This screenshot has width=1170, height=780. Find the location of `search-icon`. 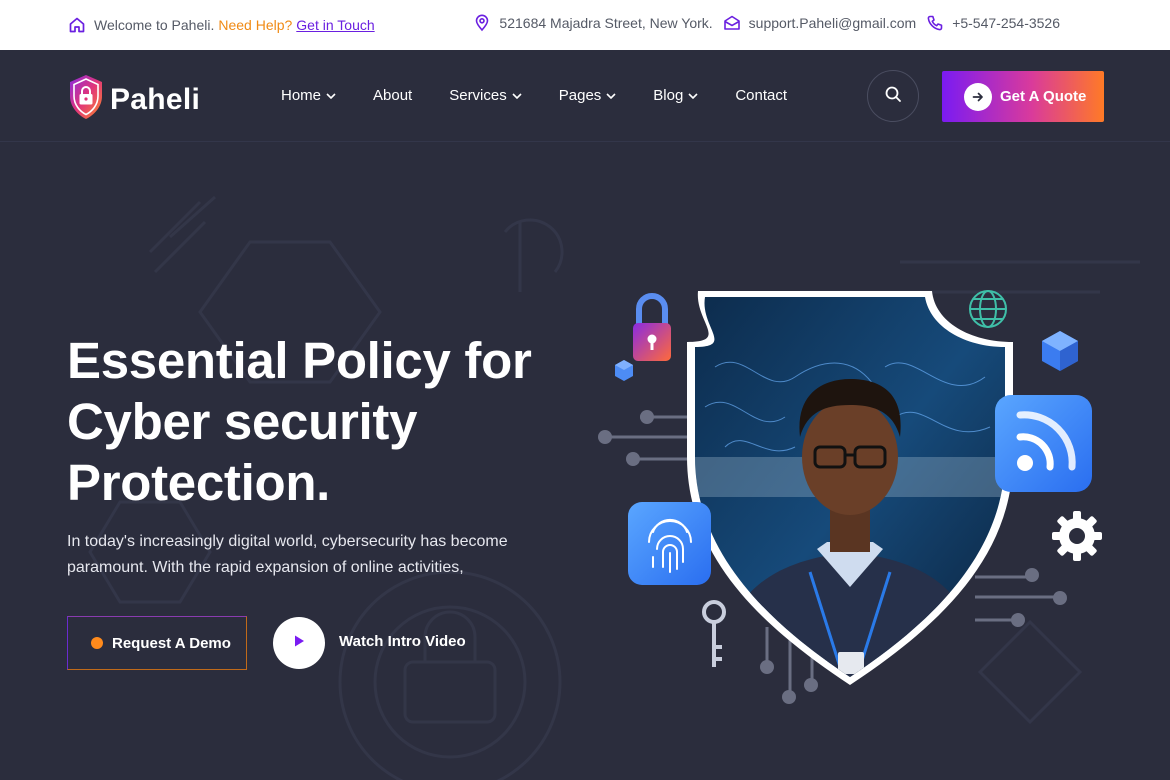

search-icon is located at coordinates (893, 96).